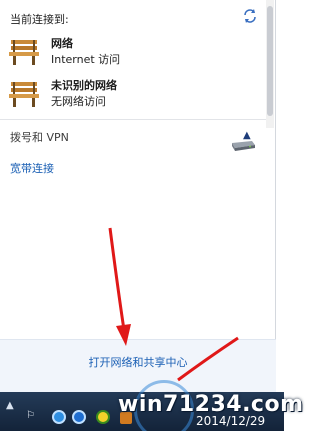  I want to click on network-name: 未识别的网络, so click(84, 85).